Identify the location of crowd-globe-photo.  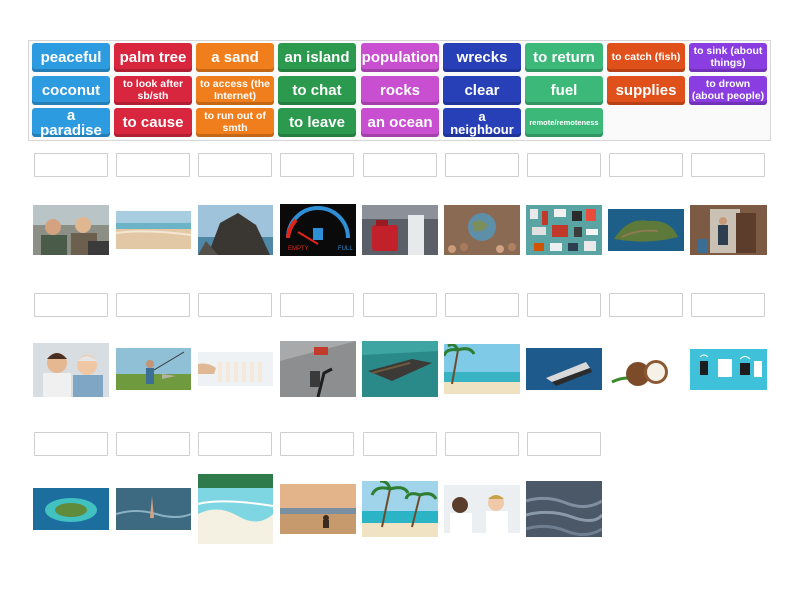
(482, 230).